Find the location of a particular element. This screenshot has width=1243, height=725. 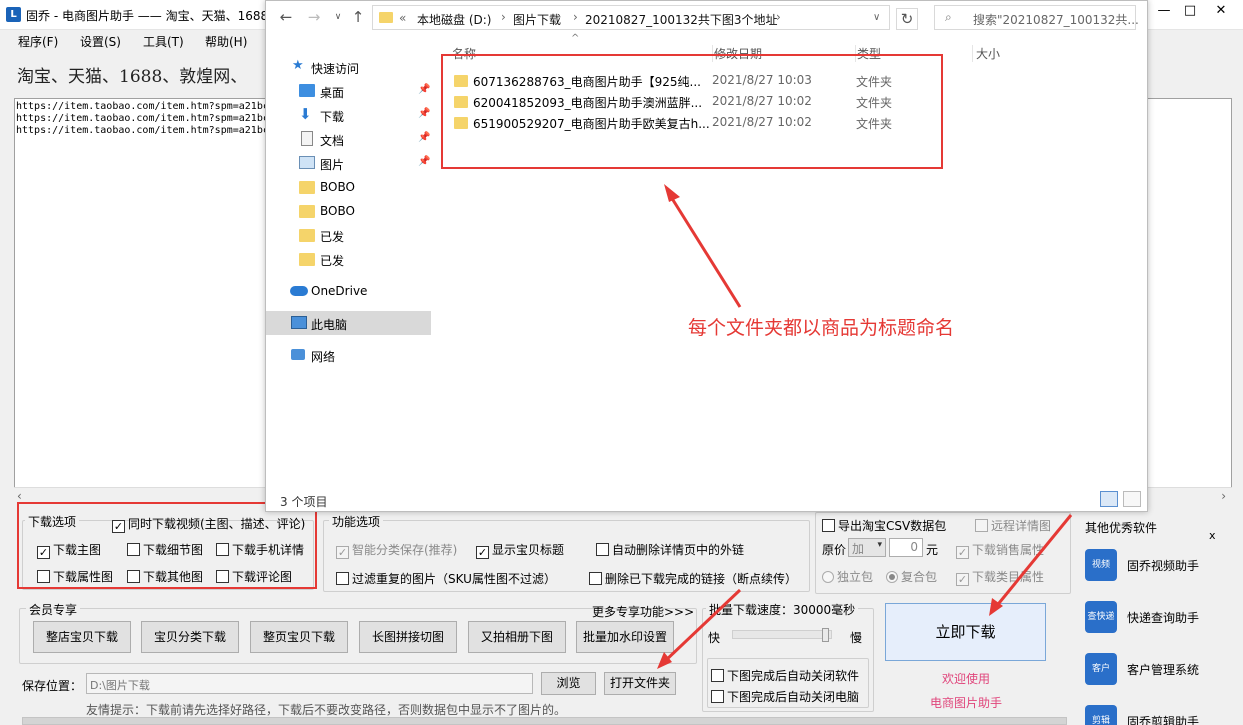

cloud-icon is located at coordinates (299, 291).